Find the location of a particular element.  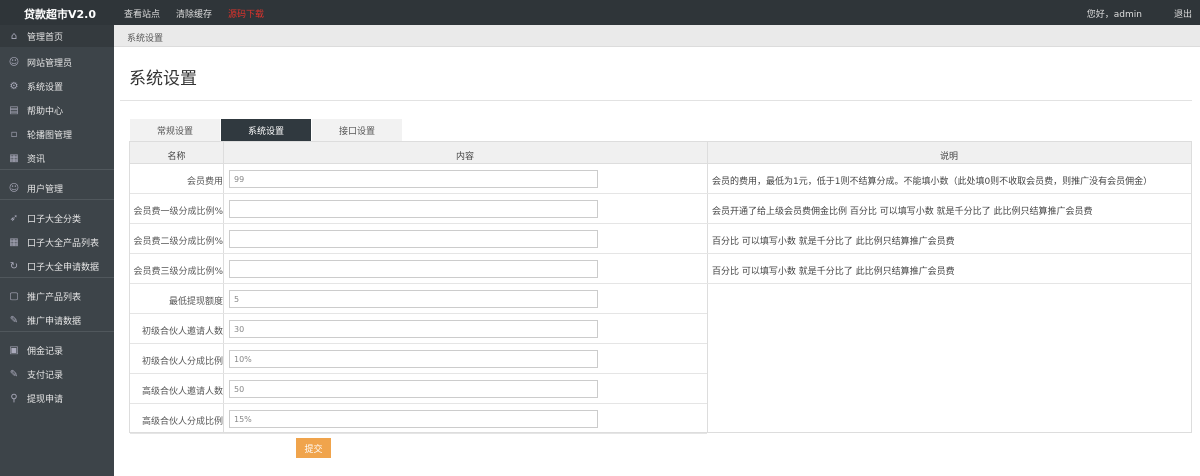

sidebar-item-label: 推广申请数据 is located at coordinates (54, 321).